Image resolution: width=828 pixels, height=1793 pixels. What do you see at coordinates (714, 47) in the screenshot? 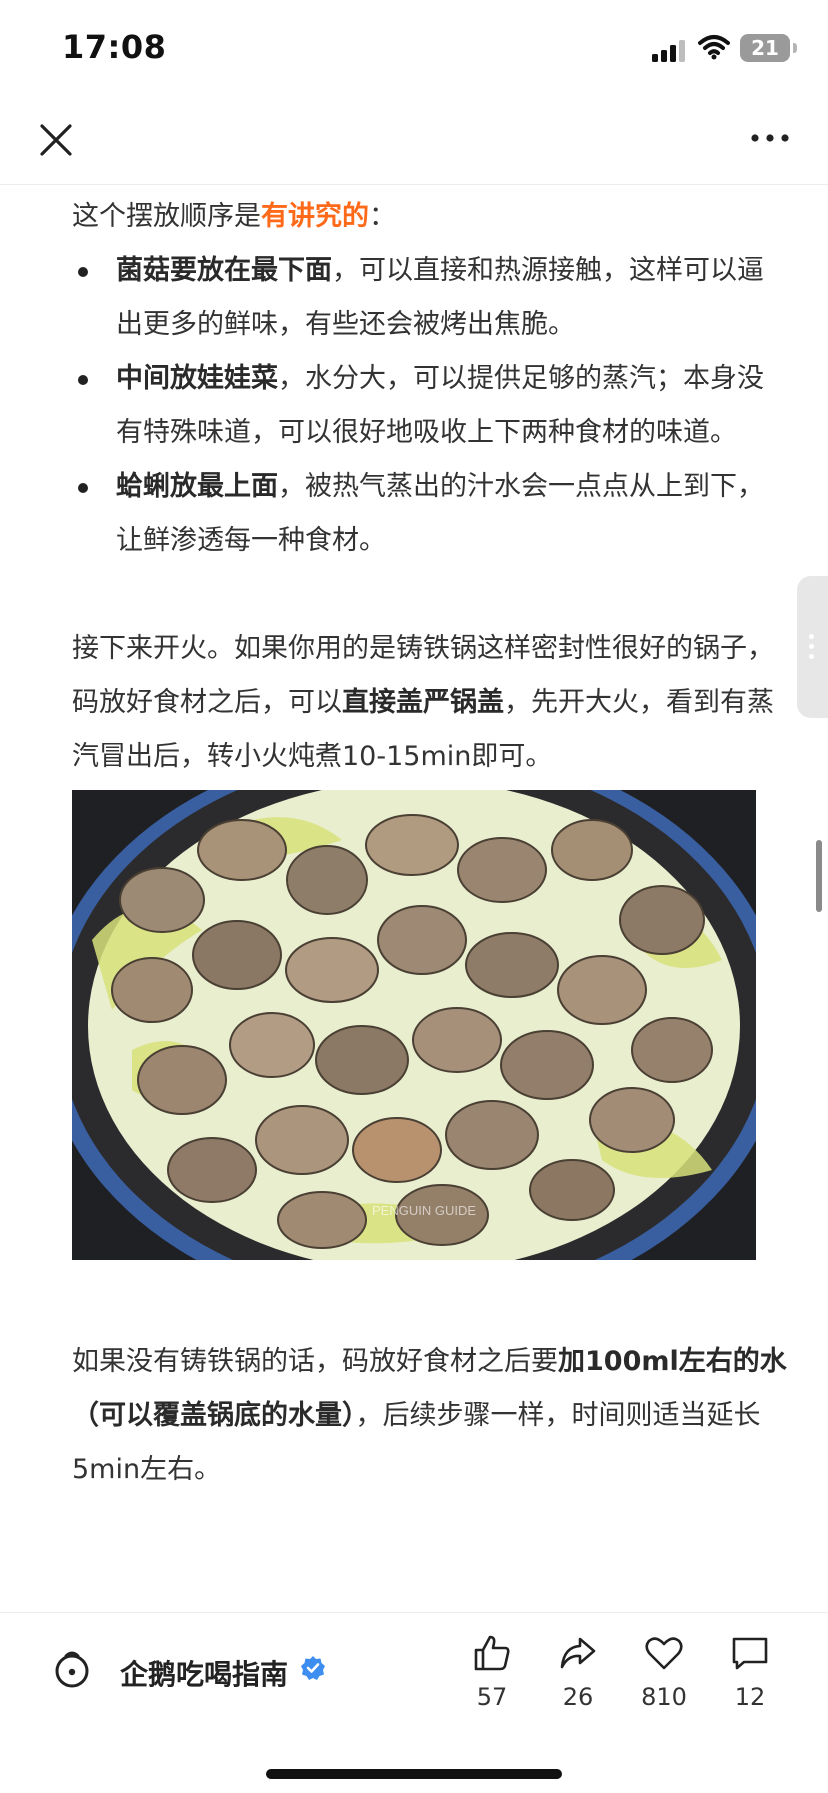
I see `wifi-icon` at bounding box center [714, 47].